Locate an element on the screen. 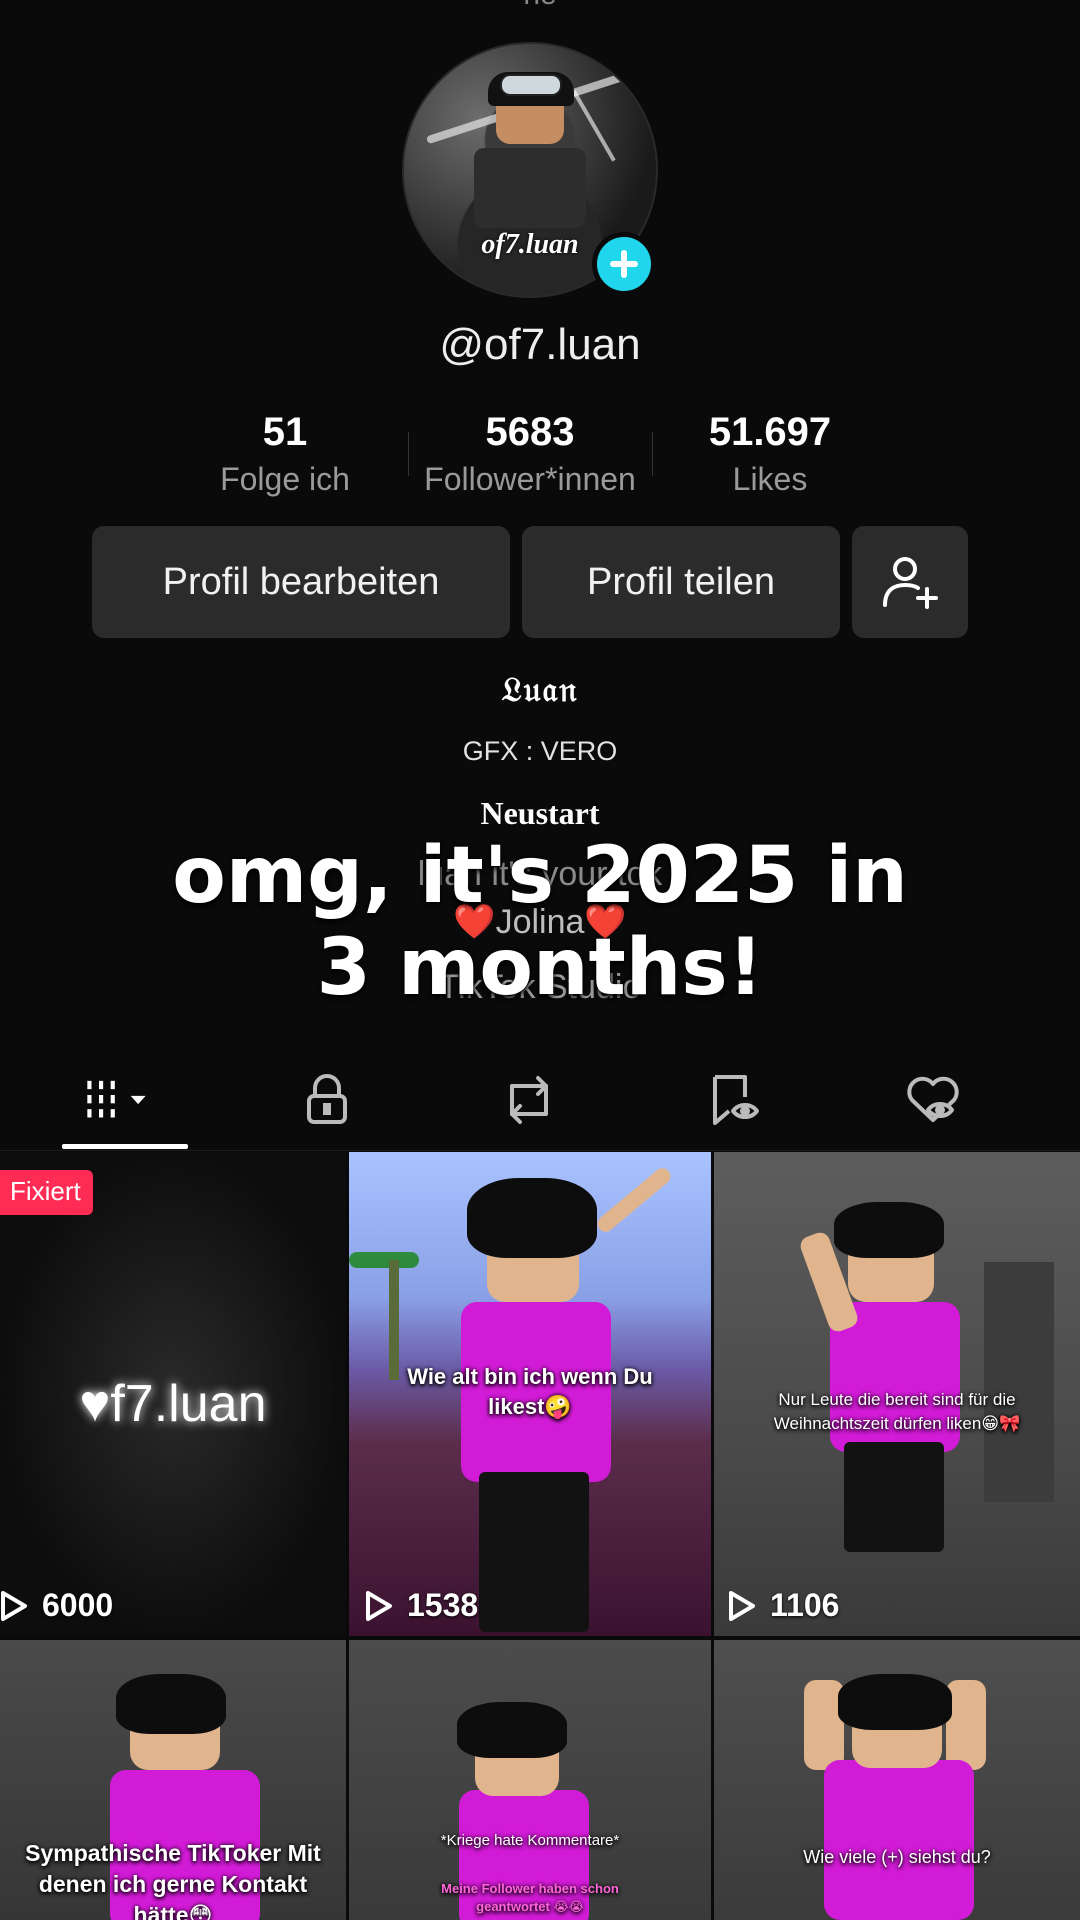 This screenshot has height=1920, width=1080. top-cut-text: ne is located at coordinates (540, 6).